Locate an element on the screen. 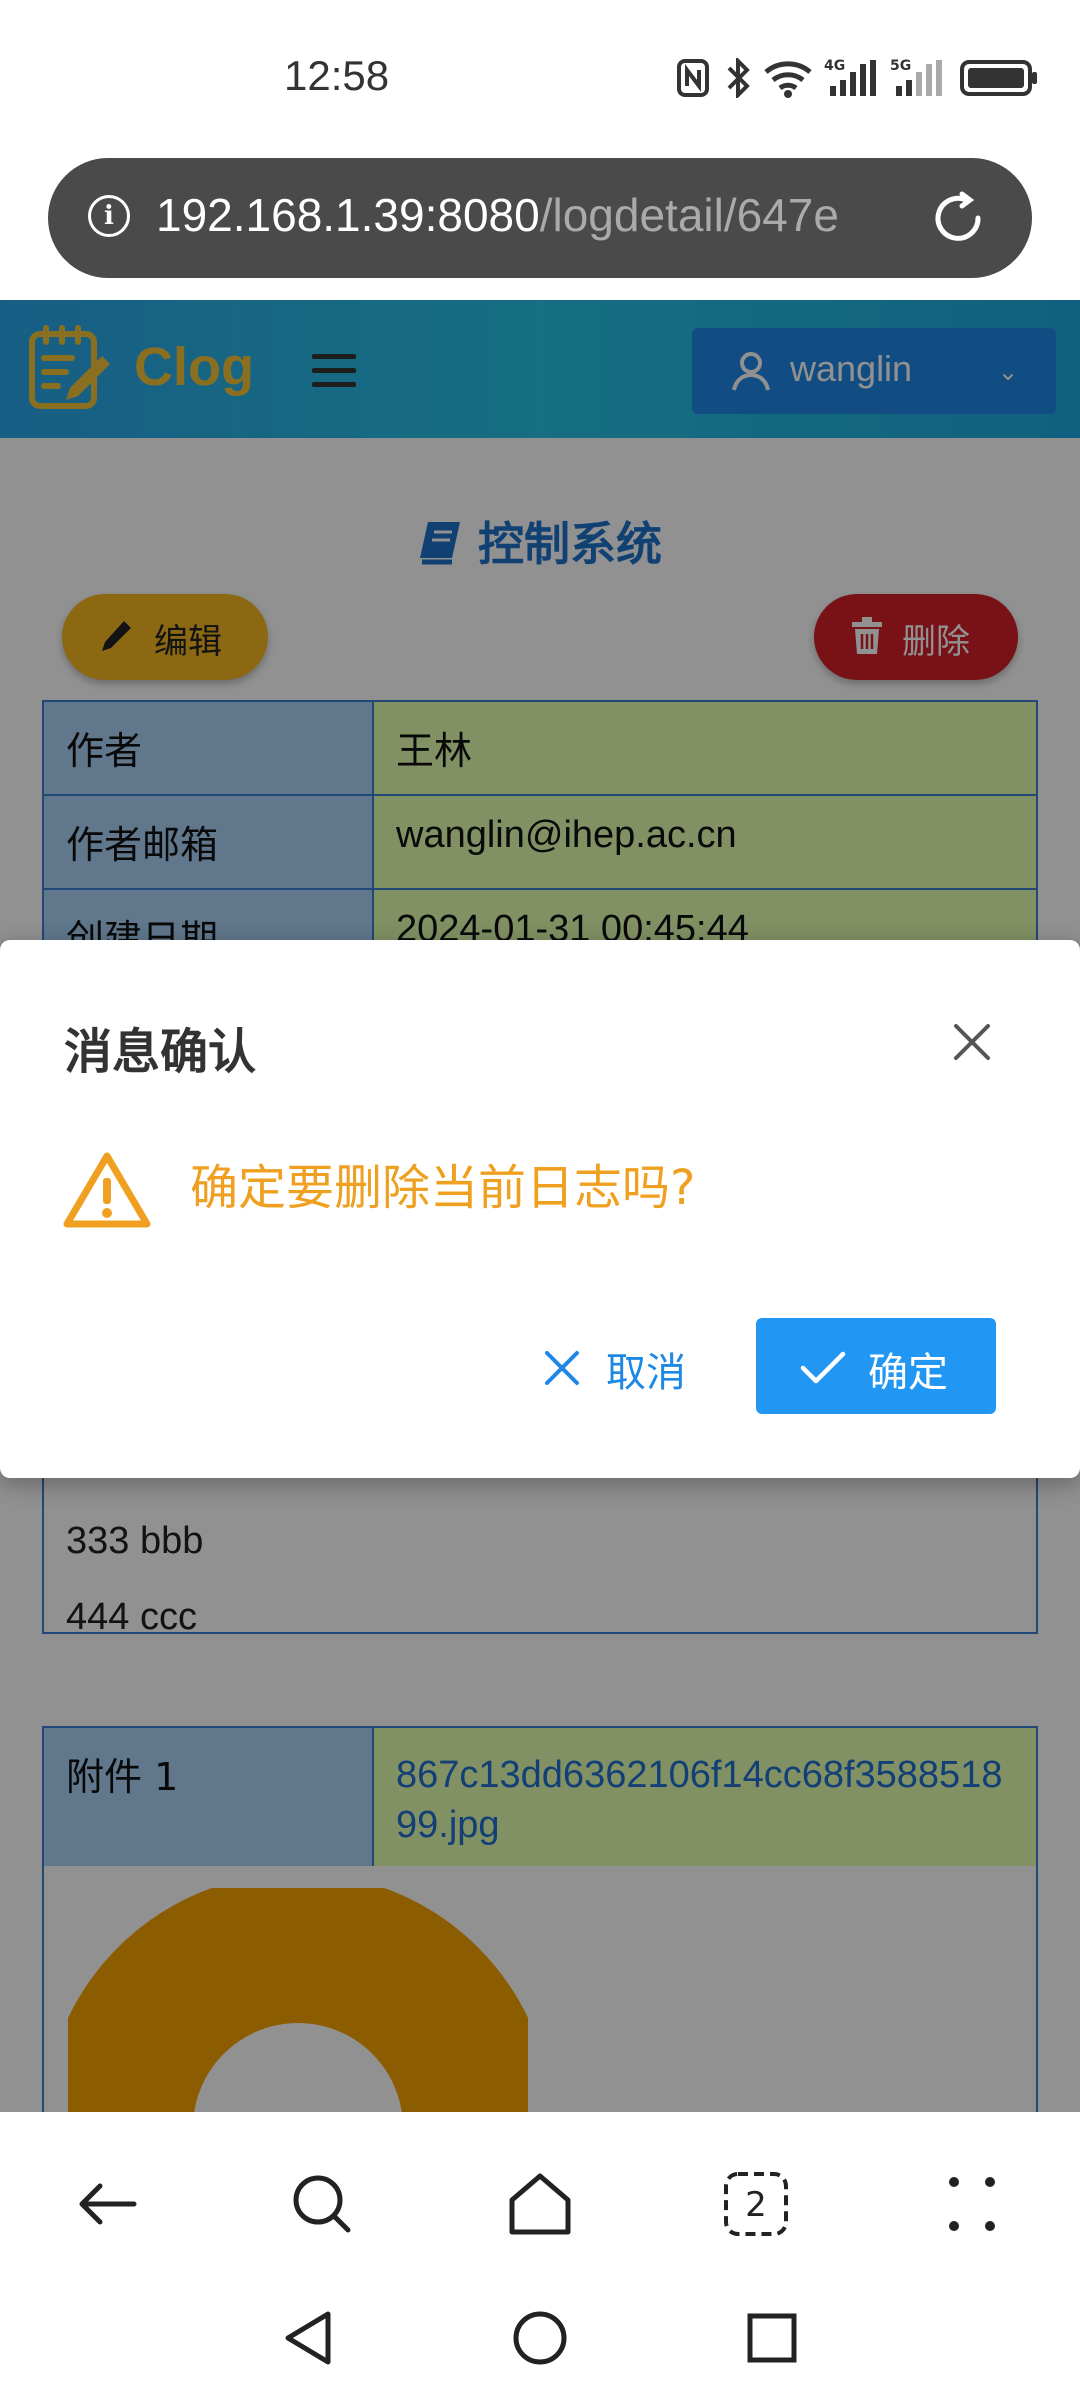  confirm-button-label: 确定 is located at coordinates (908, 1373).